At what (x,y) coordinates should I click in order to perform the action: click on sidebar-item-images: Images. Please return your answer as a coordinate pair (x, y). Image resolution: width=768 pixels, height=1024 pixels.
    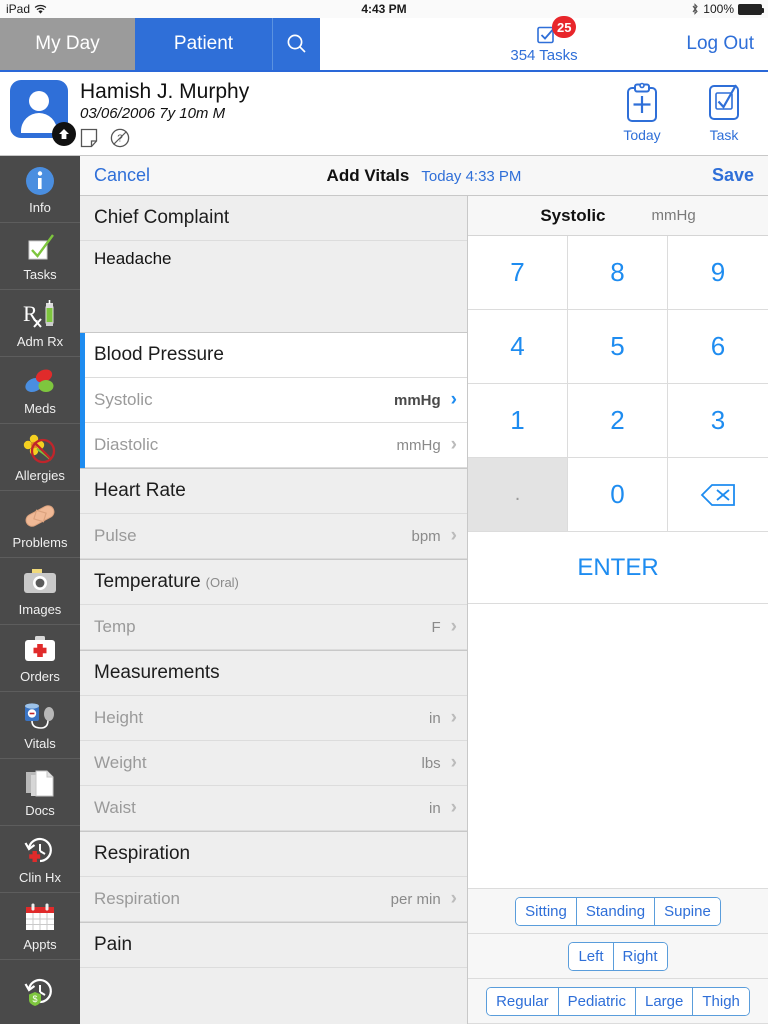
    Looking at the image, I should click on (40, 591).